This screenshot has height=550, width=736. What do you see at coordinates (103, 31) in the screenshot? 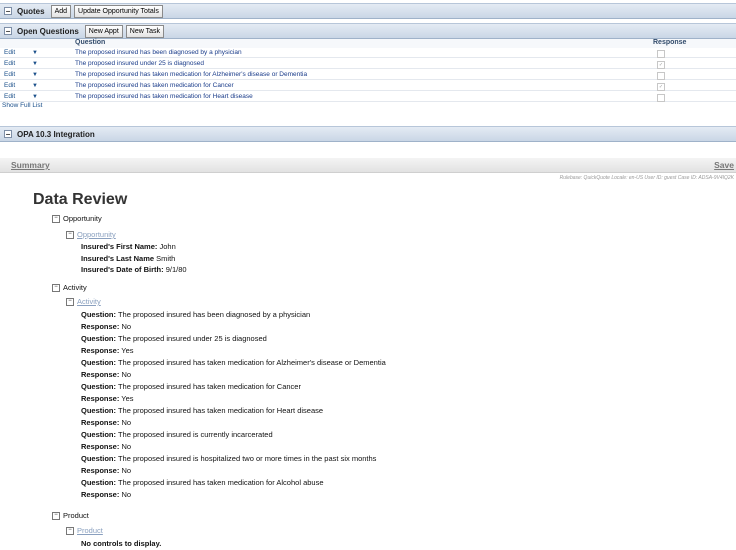
I see `new-appt-button: New Appt` at bounding box center [103, 31].